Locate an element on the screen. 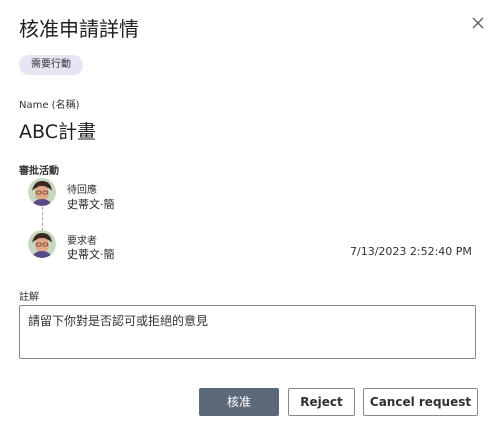  close-icon is located at coordinates (478, 23).